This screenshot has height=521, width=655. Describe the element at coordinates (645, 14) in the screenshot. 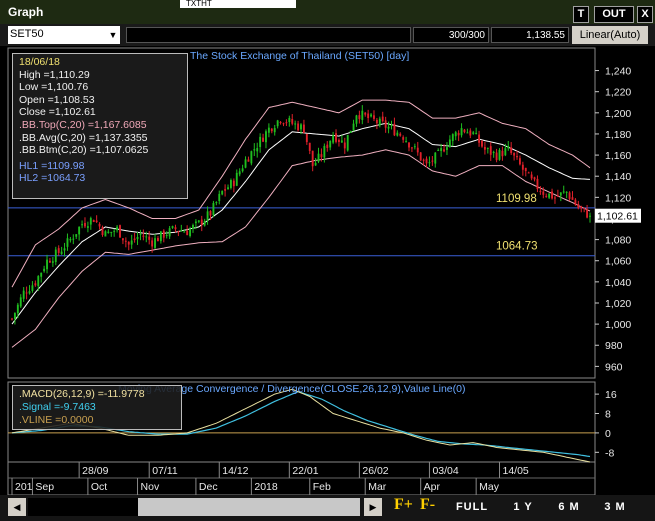

I see `close-button: X` at that location.